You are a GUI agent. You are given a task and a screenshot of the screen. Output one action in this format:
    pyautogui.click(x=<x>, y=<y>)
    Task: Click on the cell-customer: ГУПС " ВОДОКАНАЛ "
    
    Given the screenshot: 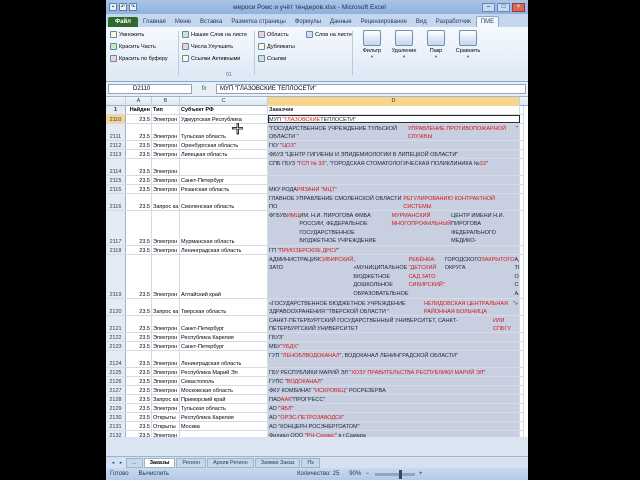 What is the action you would take?
    pyautogui.click(x=394, y=381)
    